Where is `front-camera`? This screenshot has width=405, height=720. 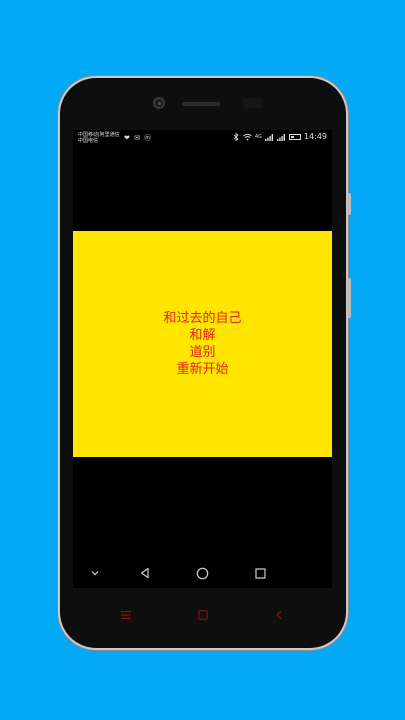
front-camera is located at coordinates (159, 103).